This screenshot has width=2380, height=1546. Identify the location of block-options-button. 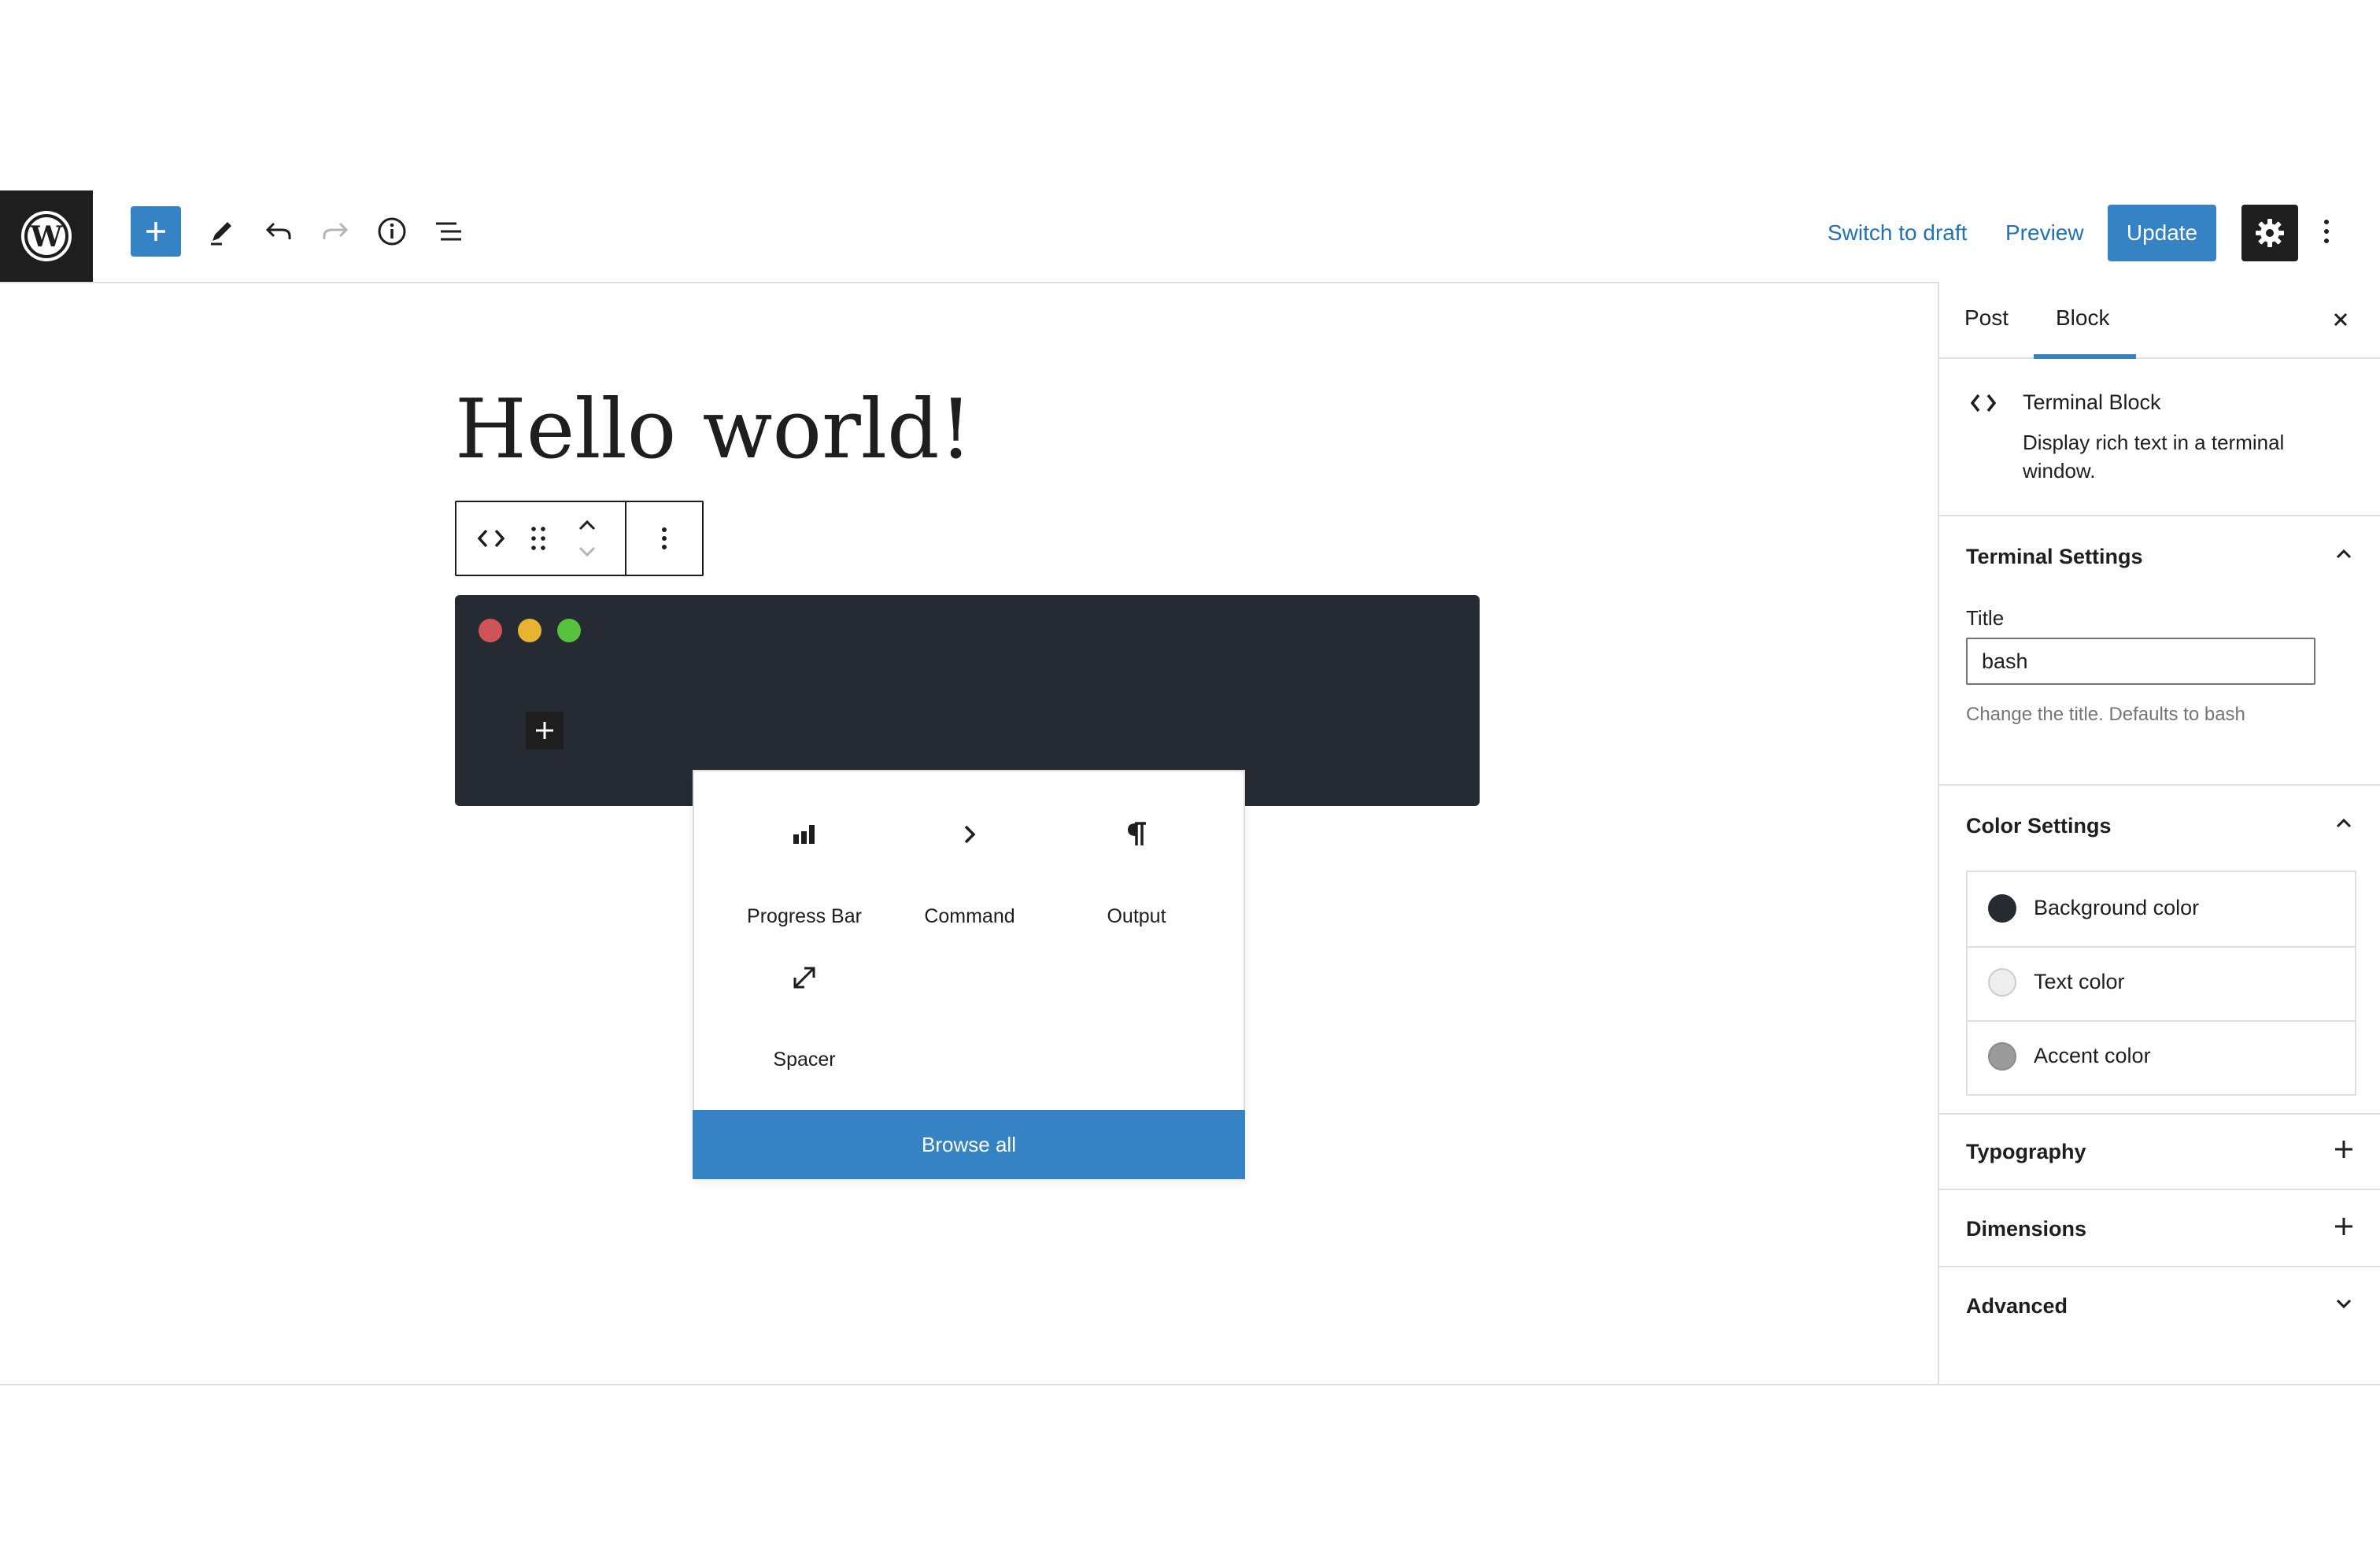
(664, 538).